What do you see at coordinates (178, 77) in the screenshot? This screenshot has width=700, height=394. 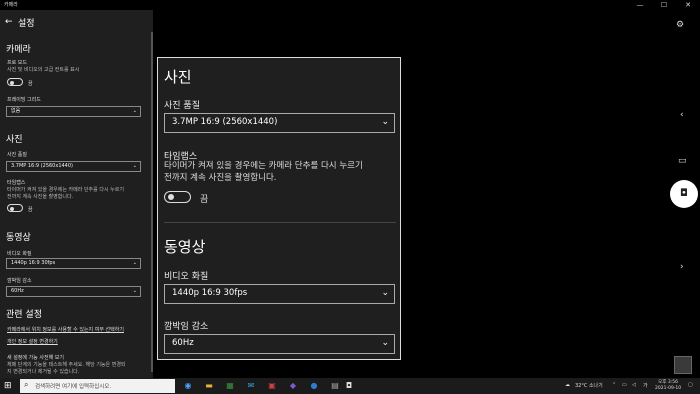 I see `zoom-photo-heading: 사진` at bounding box center [178, 77].